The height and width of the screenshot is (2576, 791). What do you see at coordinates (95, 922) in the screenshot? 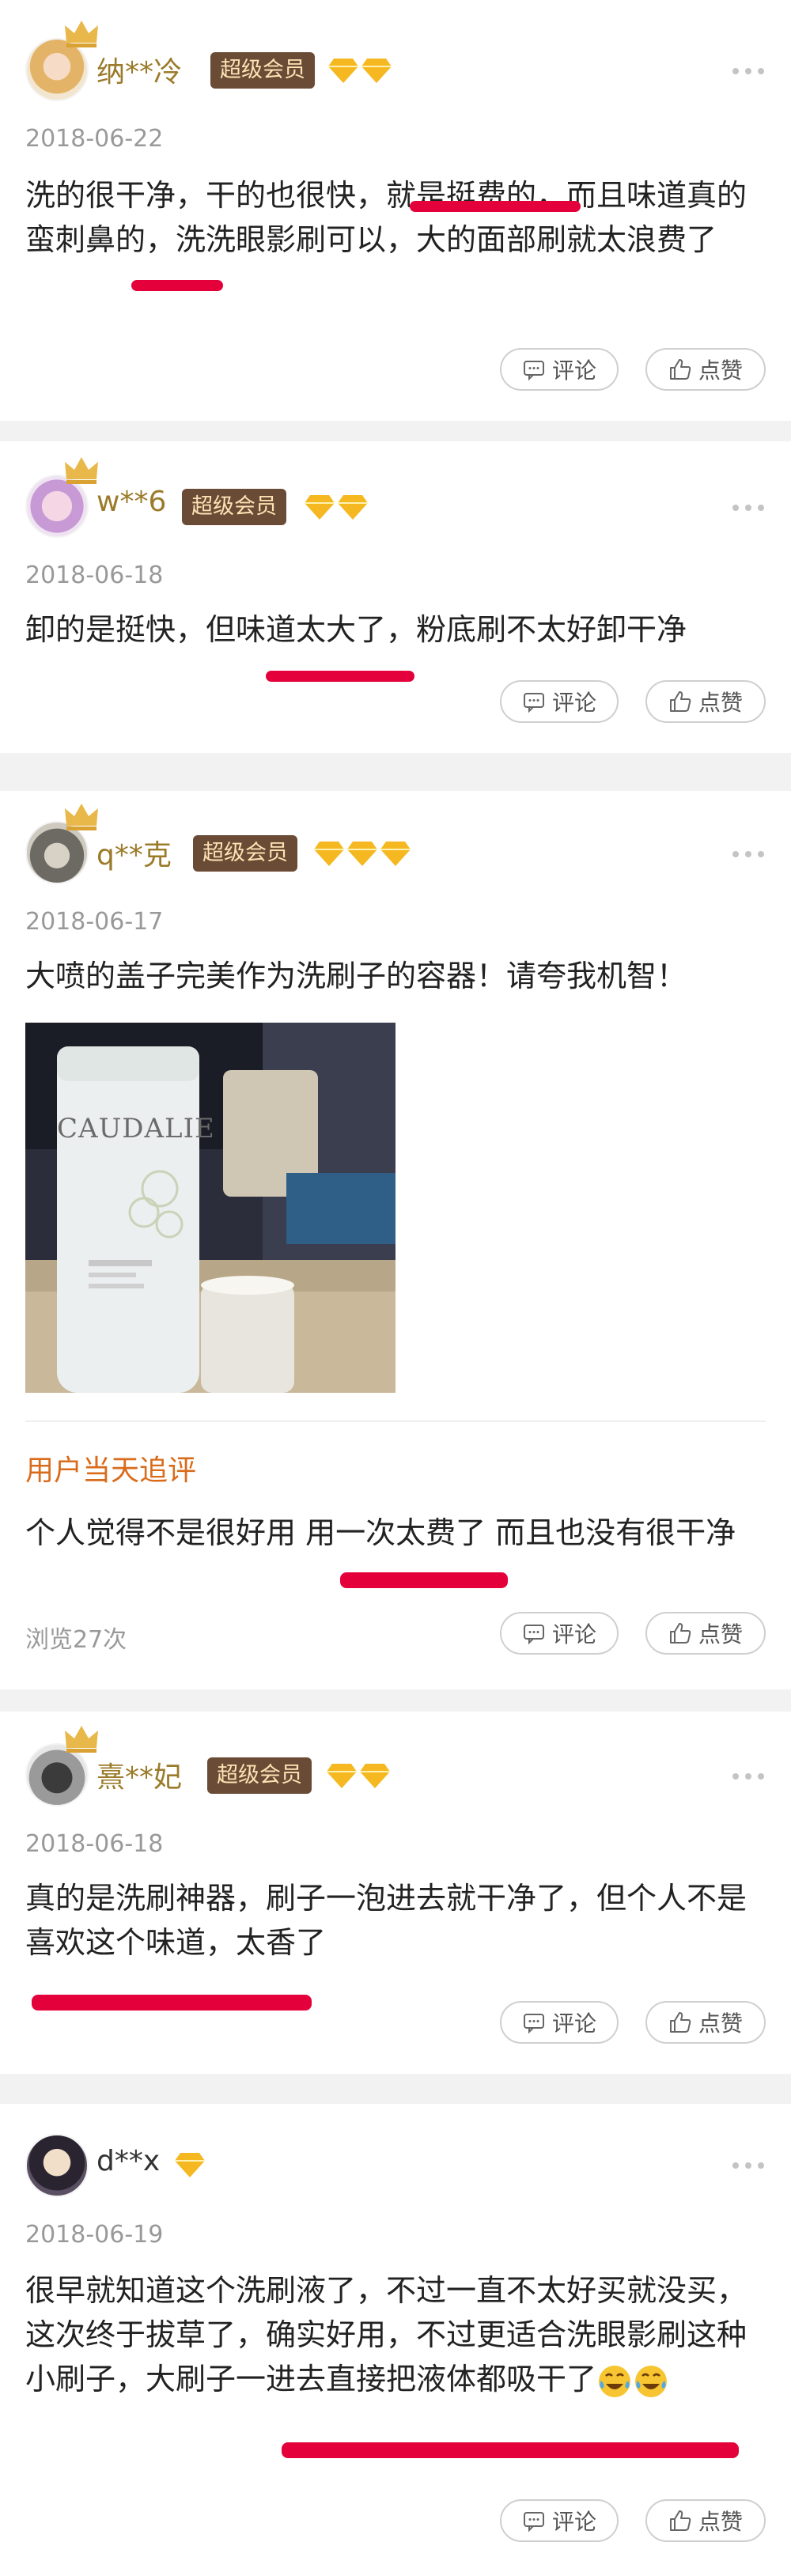
I see `review-date: 2018-06-17` at bounding box center [95, 922].